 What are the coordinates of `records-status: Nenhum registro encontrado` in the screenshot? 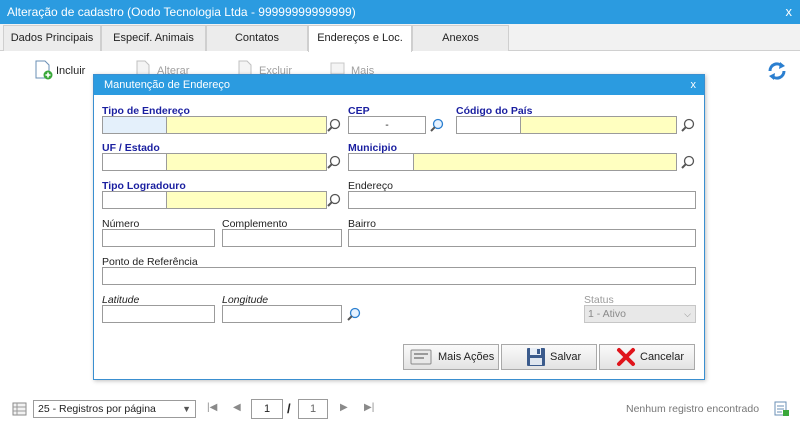 It's located at (693, 409).